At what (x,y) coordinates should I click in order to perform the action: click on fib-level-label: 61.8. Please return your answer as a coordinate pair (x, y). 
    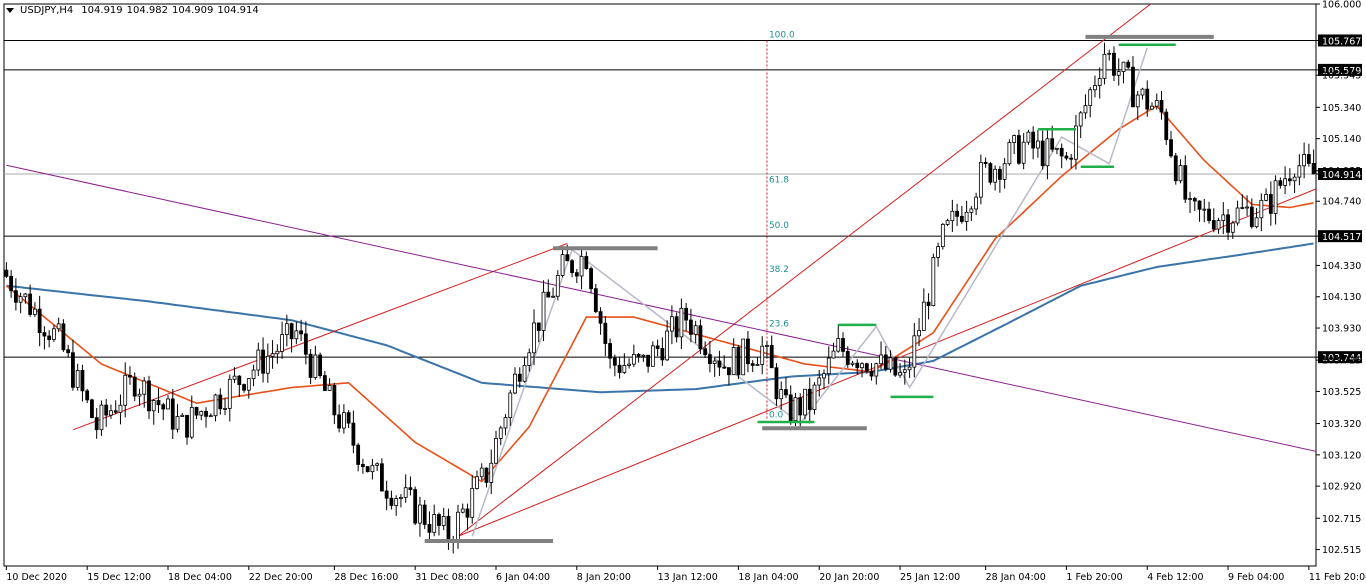
    Looking at the image, I should click on (779, 181).